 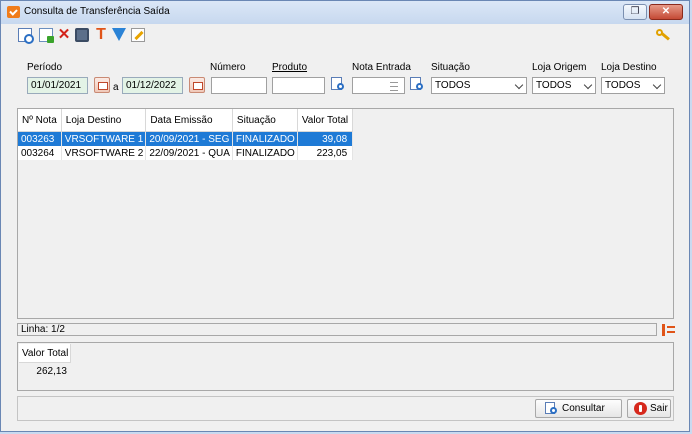 What do you see at coordinates (13, 12) in the screenshot?
I see `app-icon` at bounding box center [13, 12].